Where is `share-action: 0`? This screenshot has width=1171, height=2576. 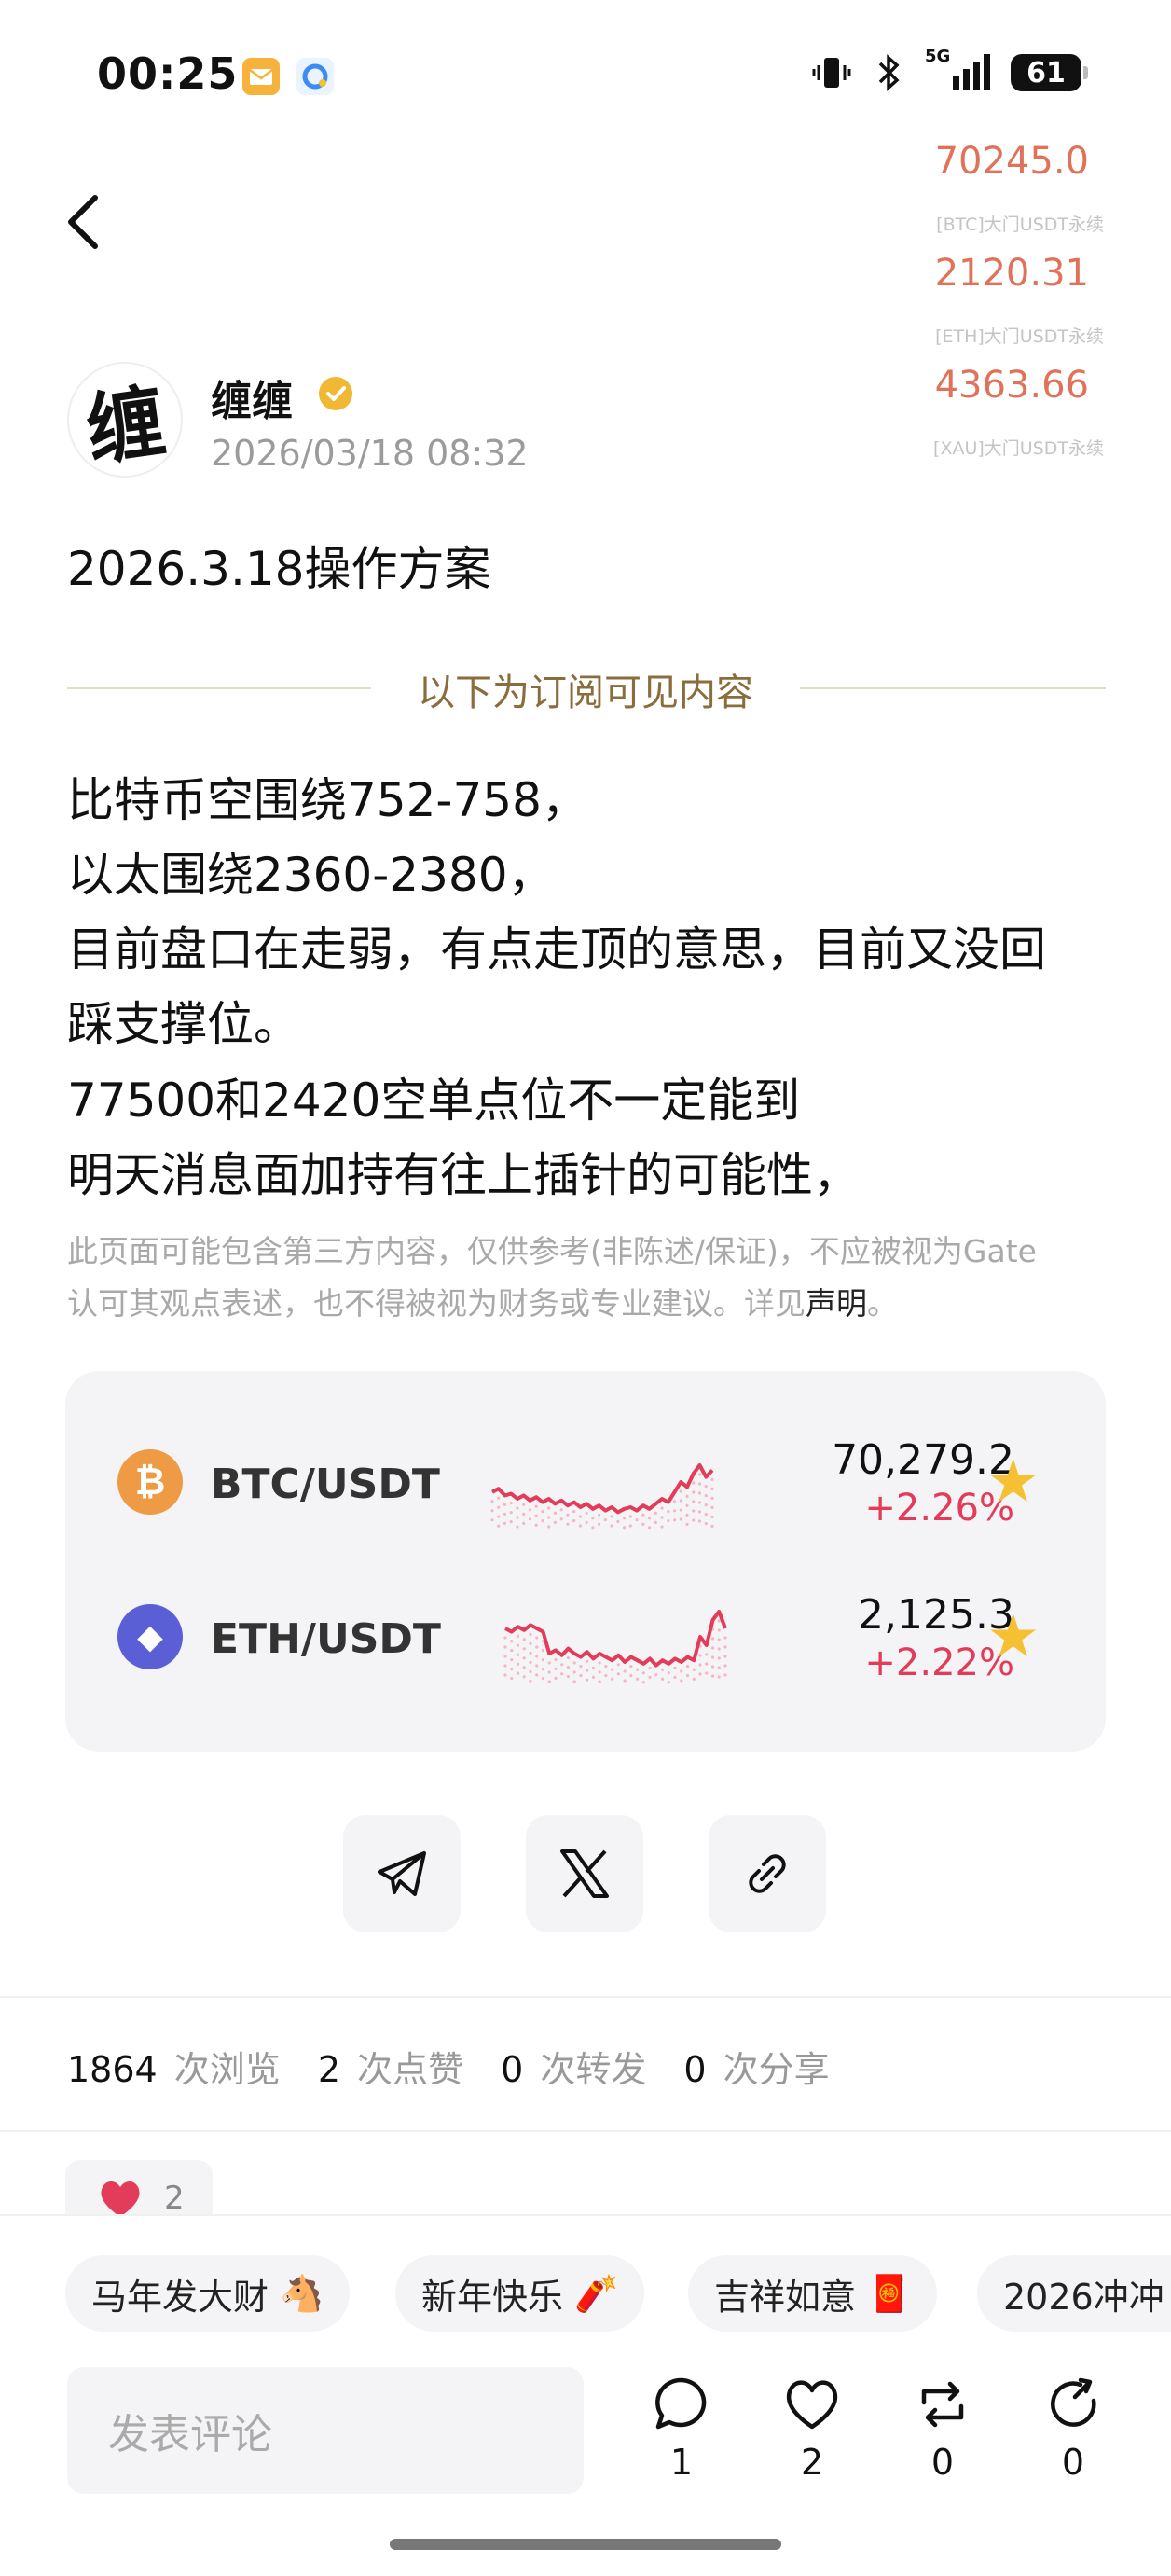 share-action: 0 is located at coordinates (1073, 2429).